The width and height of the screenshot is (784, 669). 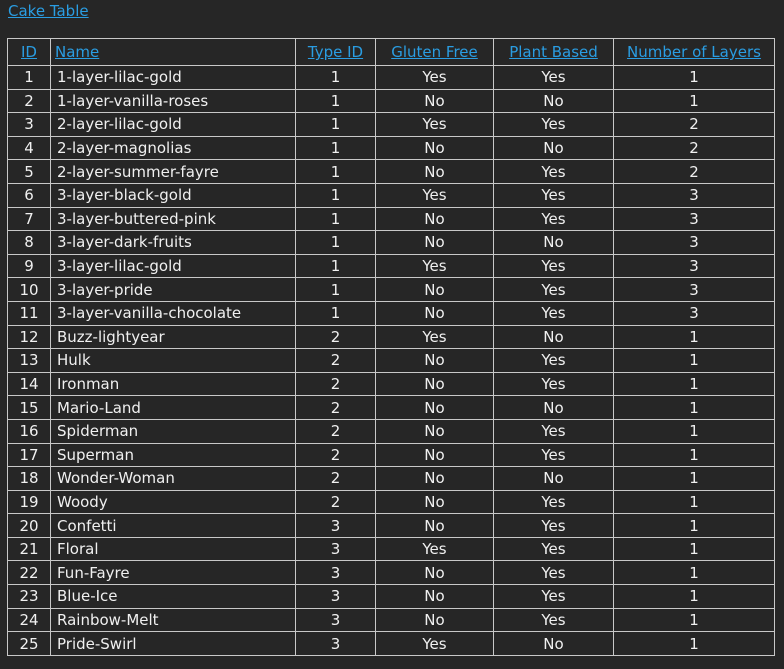 What do you see at coordinates (391, 124) in the screenshot?
I see `table-row: 3 2-layer-lilac-gold 1 Yes Yes 2` at bounding box center [391, 124].